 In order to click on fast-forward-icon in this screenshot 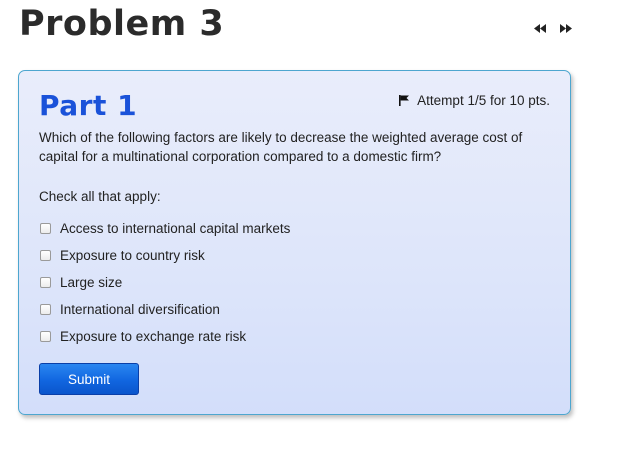, I will do `click(566, 28)`.